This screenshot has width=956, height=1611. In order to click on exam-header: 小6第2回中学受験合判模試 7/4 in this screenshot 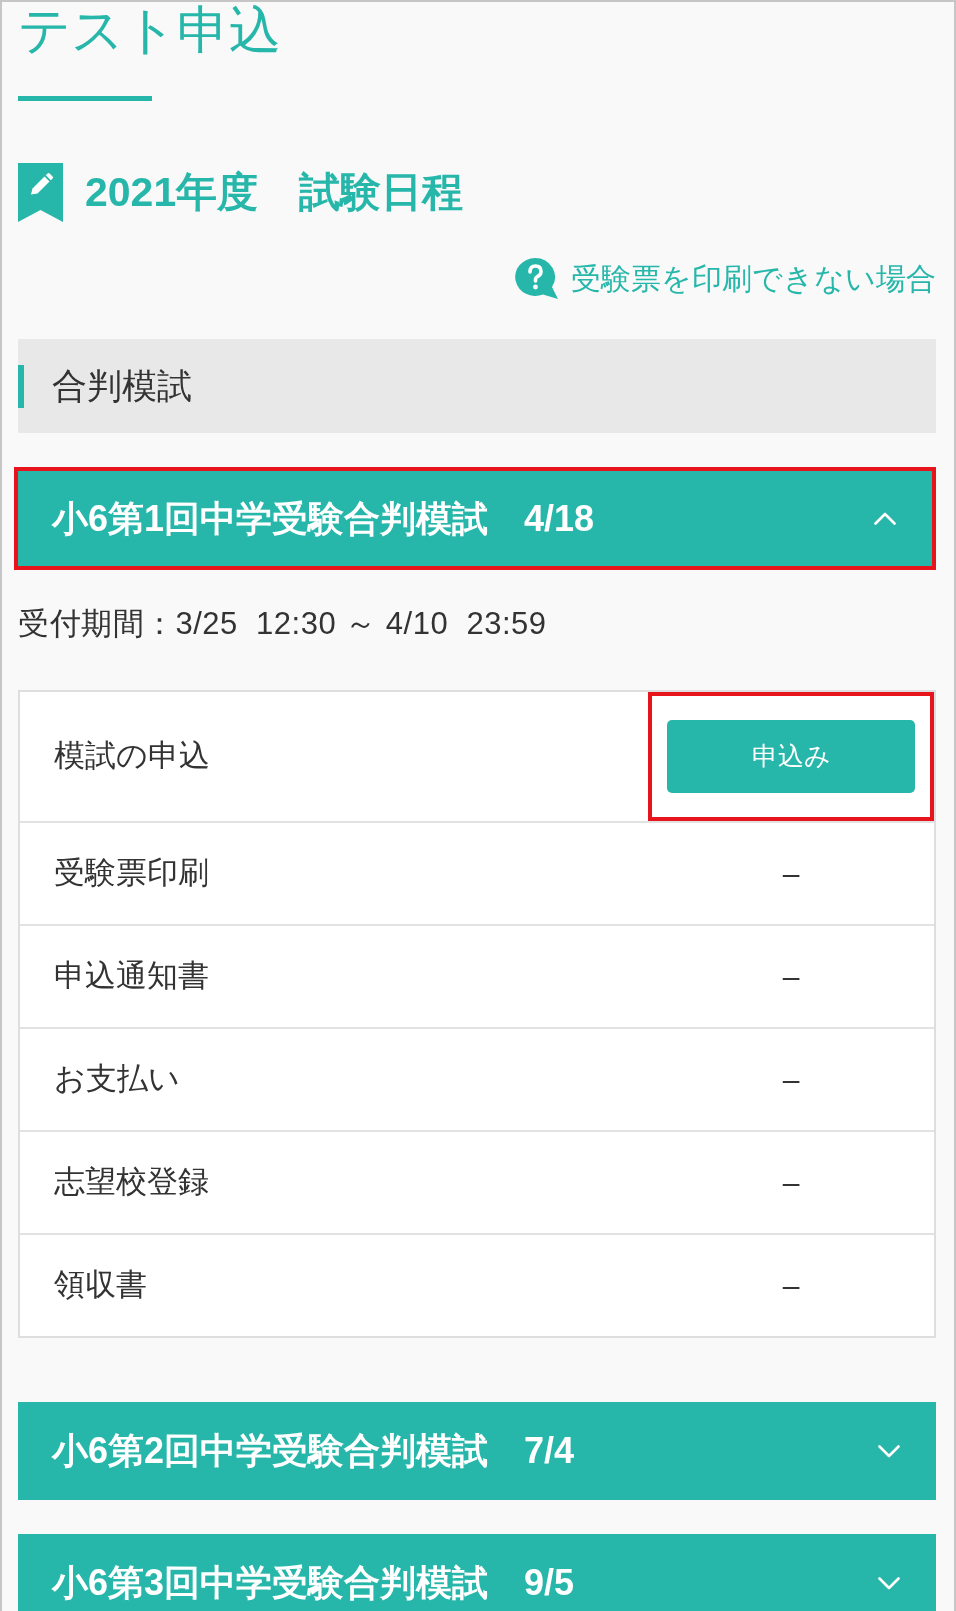, I will do `click(477, 1451)`.